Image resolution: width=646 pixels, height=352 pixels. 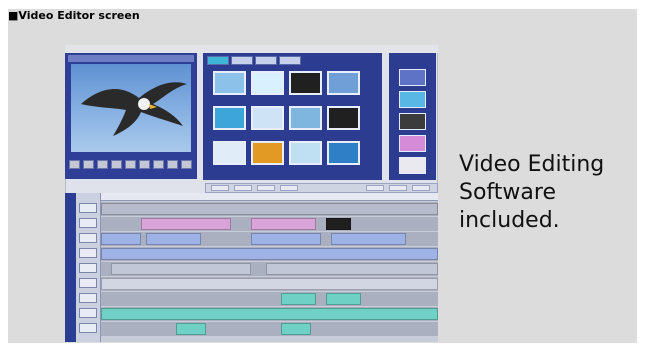 I want to click on transition-panel, so click(x=412, y=116).